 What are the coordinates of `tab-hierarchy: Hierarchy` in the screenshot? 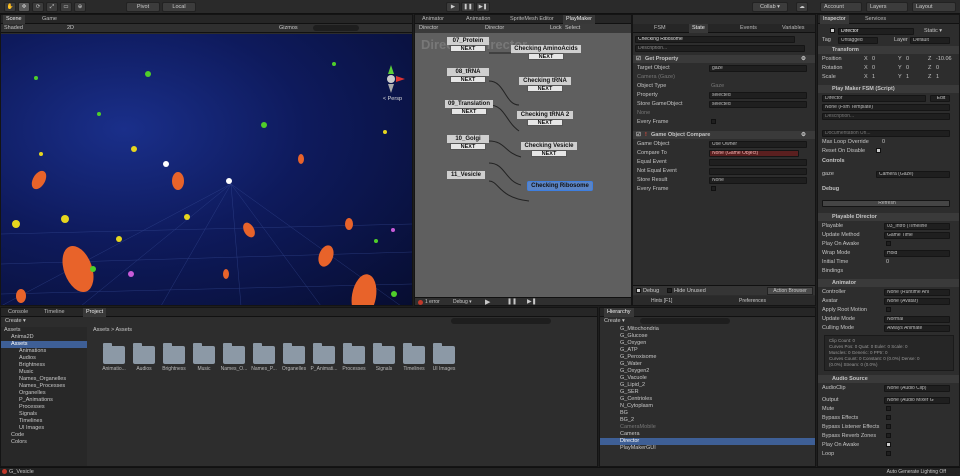 It's located at (619, 312).